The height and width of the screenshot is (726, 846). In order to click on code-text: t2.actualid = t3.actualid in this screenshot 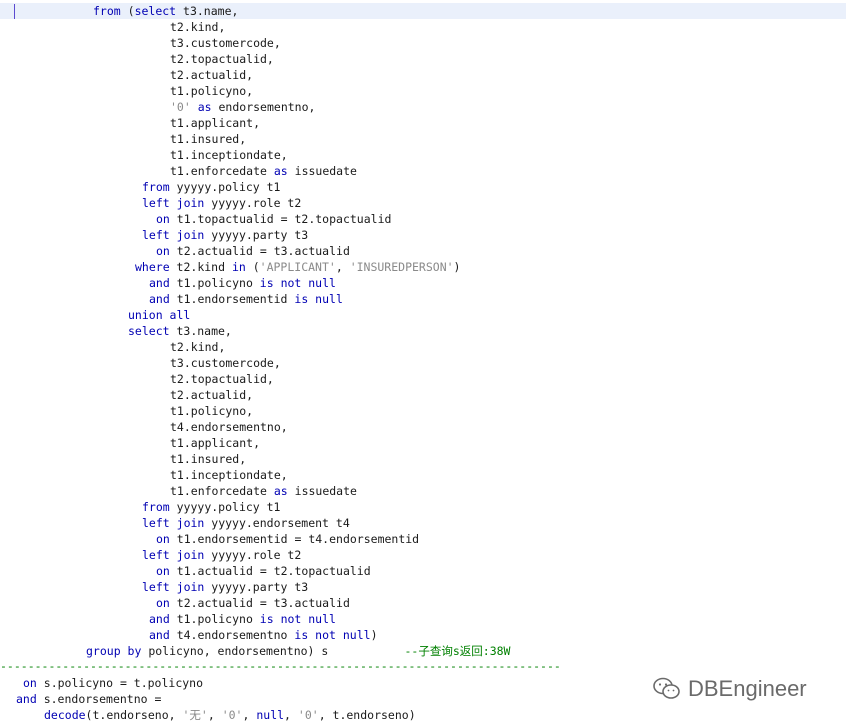, I will do `click(259, 603)`.